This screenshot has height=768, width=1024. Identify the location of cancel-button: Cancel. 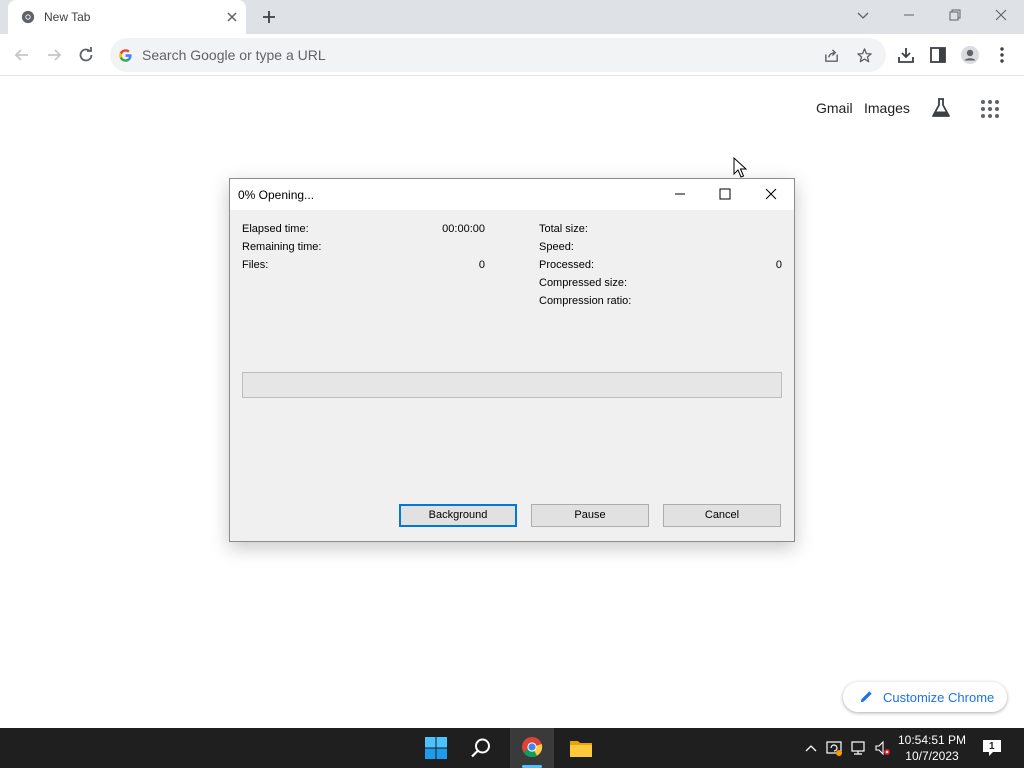
(722, 515).